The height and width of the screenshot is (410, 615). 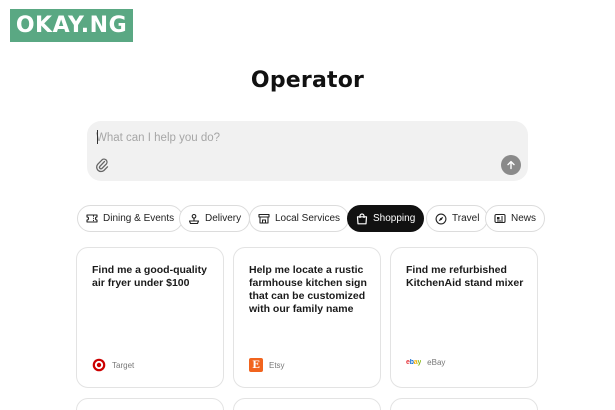 I want to click on ticket-icon, so click(x=92, y=218).